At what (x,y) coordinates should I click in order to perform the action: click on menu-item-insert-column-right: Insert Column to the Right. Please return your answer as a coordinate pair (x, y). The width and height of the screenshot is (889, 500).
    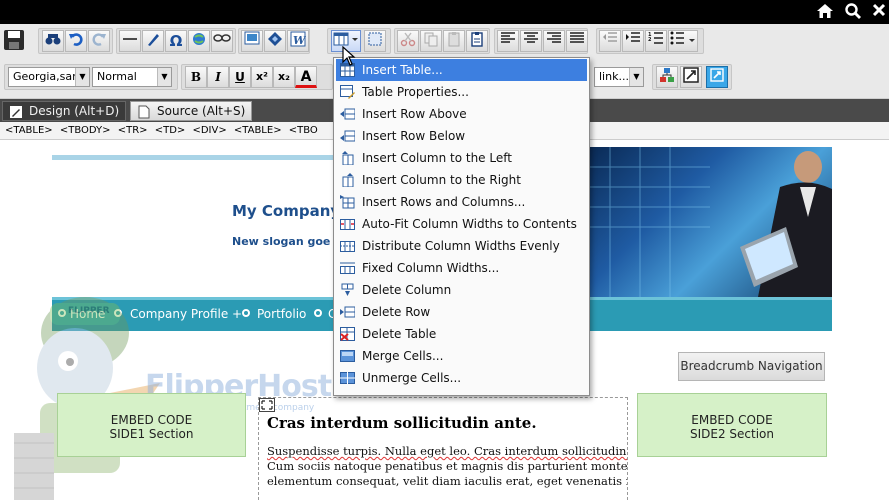
    Looking at the image, I should click on (461, 180).